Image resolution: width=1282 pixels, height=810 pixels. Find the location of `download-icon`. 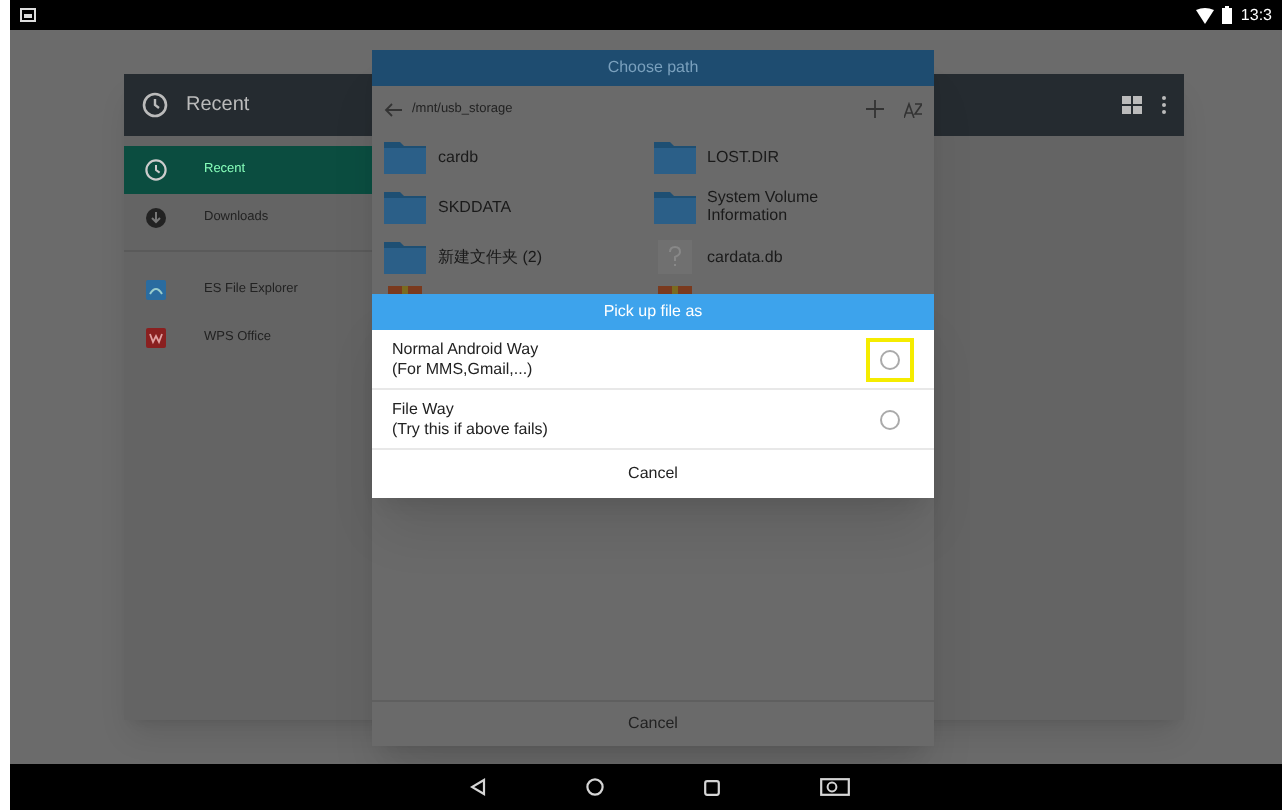

download-icon is located at coordinates (156, 218).